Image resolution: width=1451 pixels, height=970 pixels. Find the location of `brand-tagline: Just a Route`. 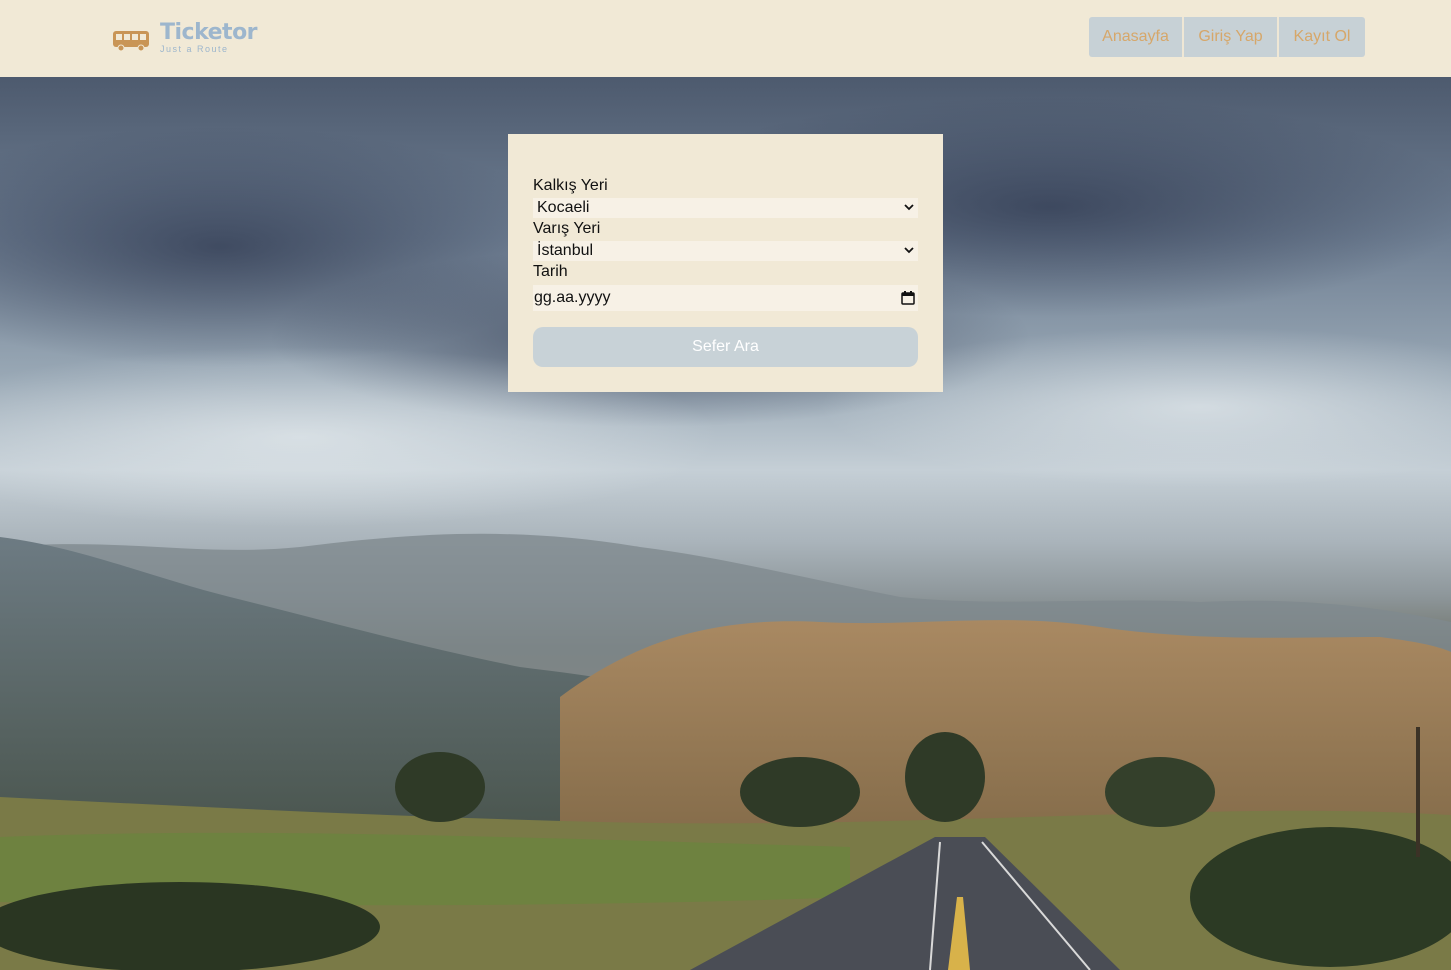

brand-tagline: Just a Route is located at coordinates (194, 49).